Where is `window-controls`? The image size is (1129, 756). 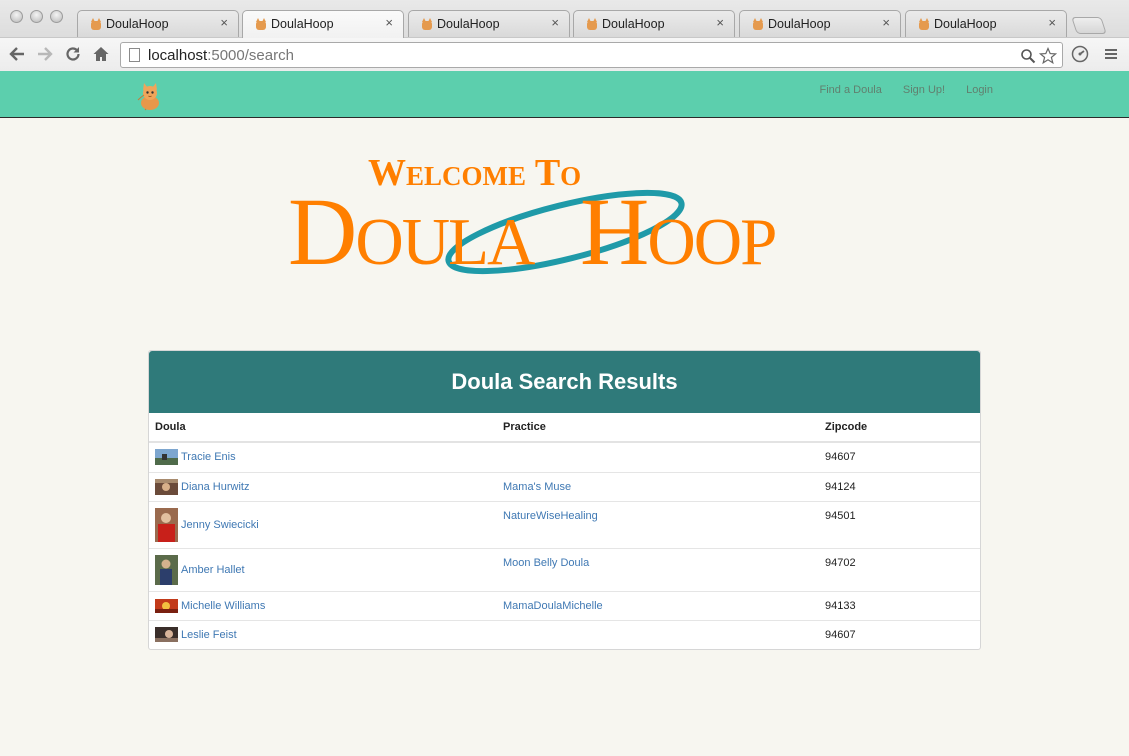
window-controls is located at coordinates (36, 16).